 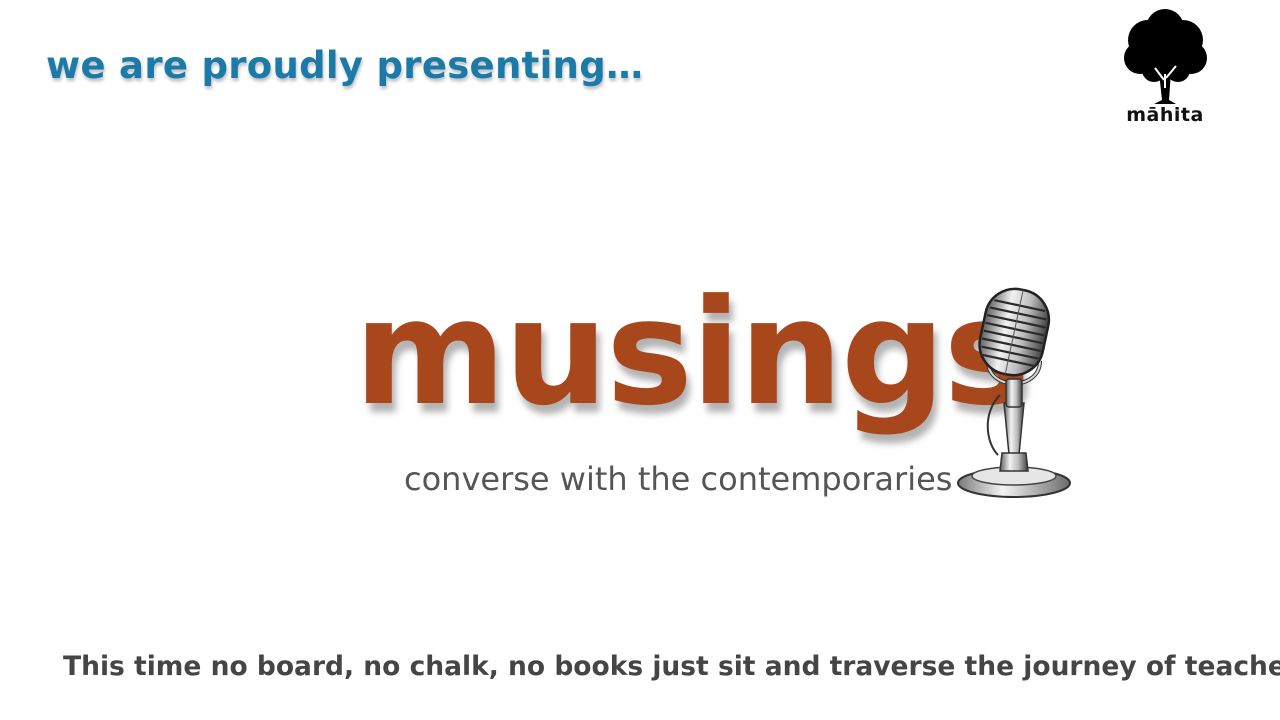 I want to click on brand-logo: māhita, so click(x=1168, y=68).